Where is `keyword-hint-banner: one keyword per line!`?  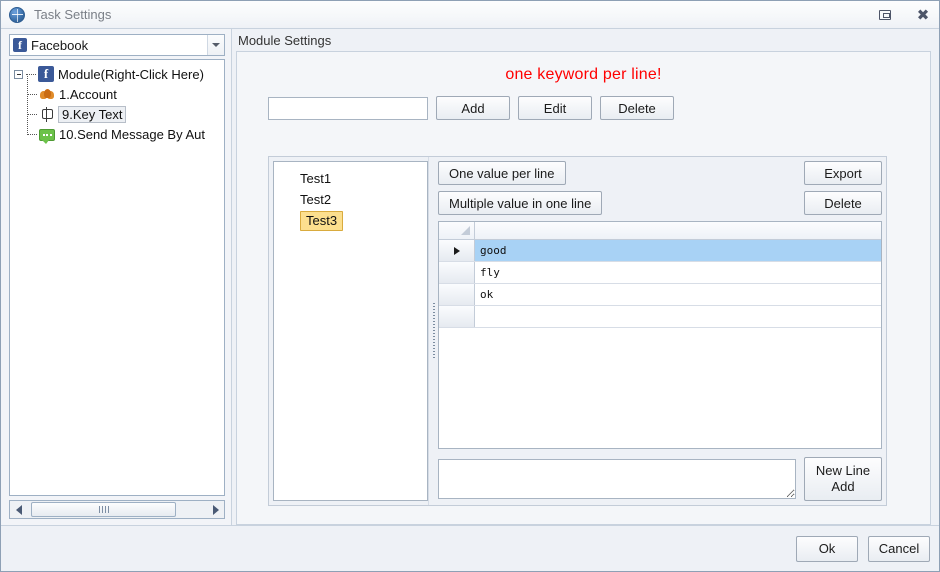
keyword-hint-banner: one keyword per line! is located at coordinates (583, 74).